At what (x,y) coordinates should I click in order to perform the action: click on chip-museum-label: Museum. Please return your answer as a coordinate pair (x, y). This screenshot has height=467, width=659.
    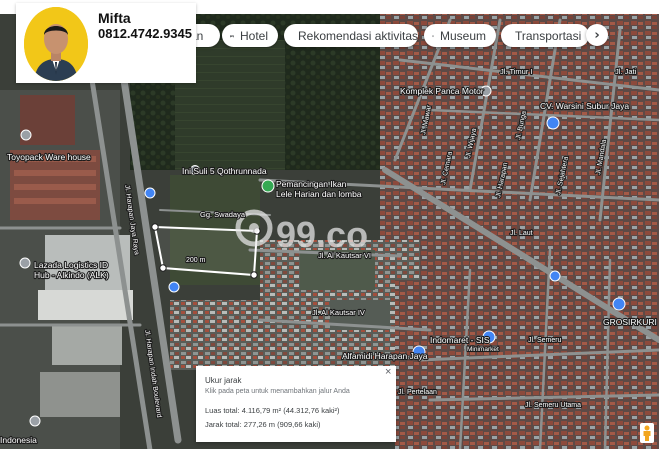
    Looking at the image, I should click on (462, 35).